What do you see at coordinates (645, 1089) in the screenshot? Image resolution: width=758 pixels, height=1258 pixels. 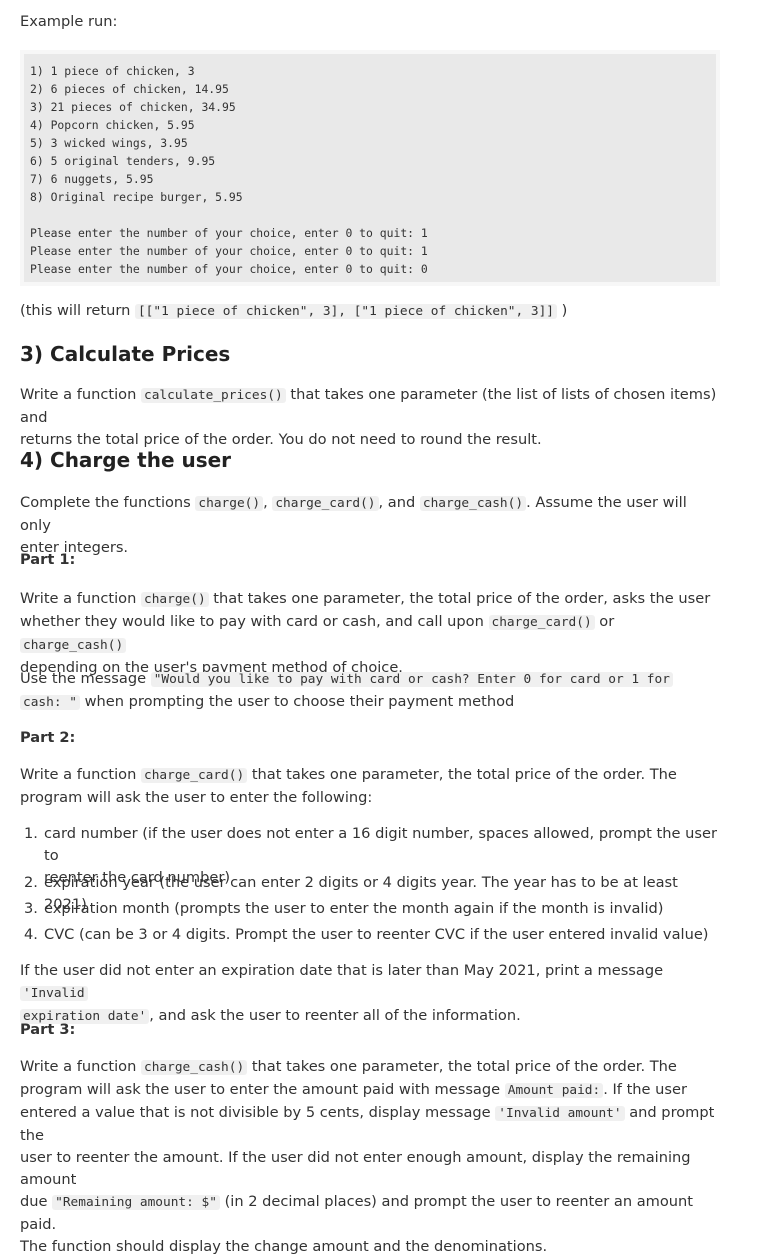 I see `text: . If the user` at bounding box center [645, 1089].